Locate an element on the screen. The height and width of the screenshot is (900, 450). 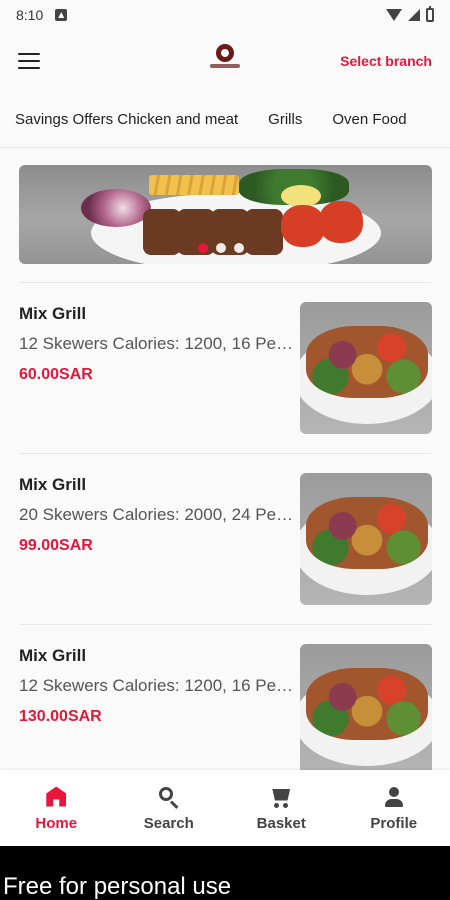
banner-tomato is located at coordinates (341, 222).